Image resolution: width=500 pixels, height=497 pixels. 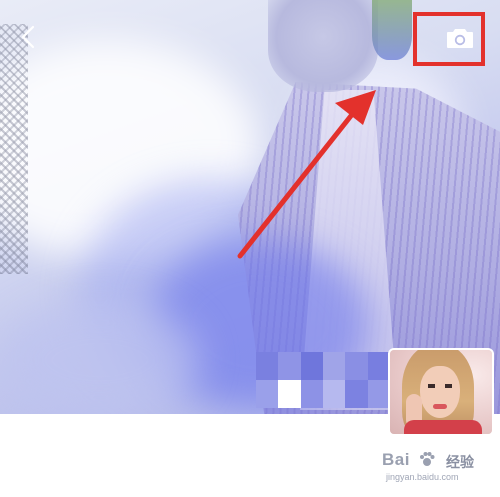 I want to click on watermark-suffix: 经验, so click(x=460, y=462).